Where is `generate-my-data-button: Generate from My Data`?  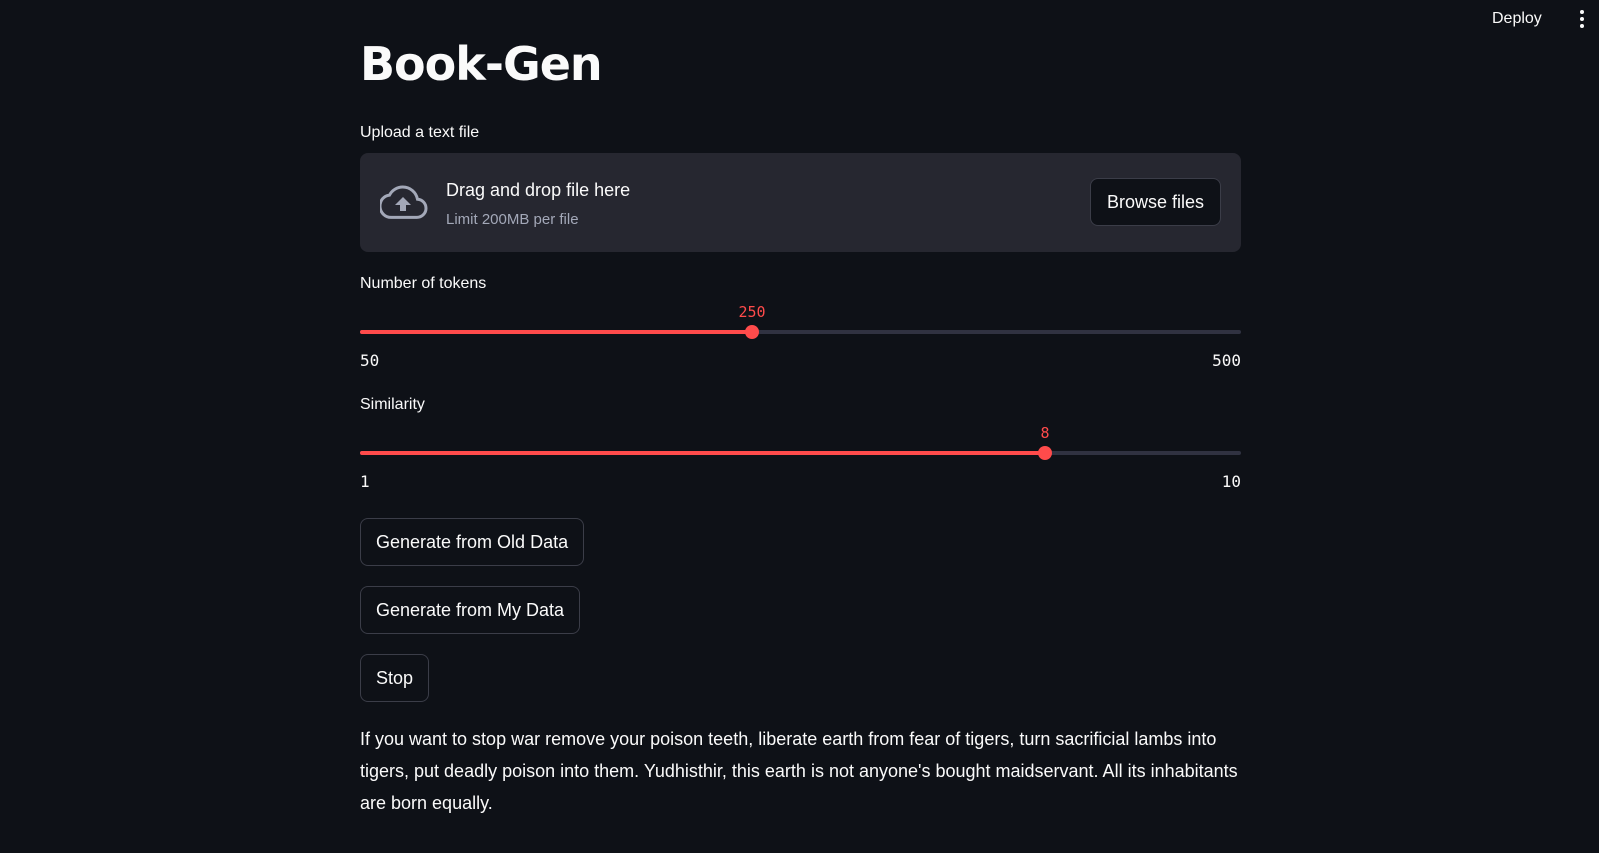 generate-my-data-button: Generate from My Data is located at coordinates (470, 610).